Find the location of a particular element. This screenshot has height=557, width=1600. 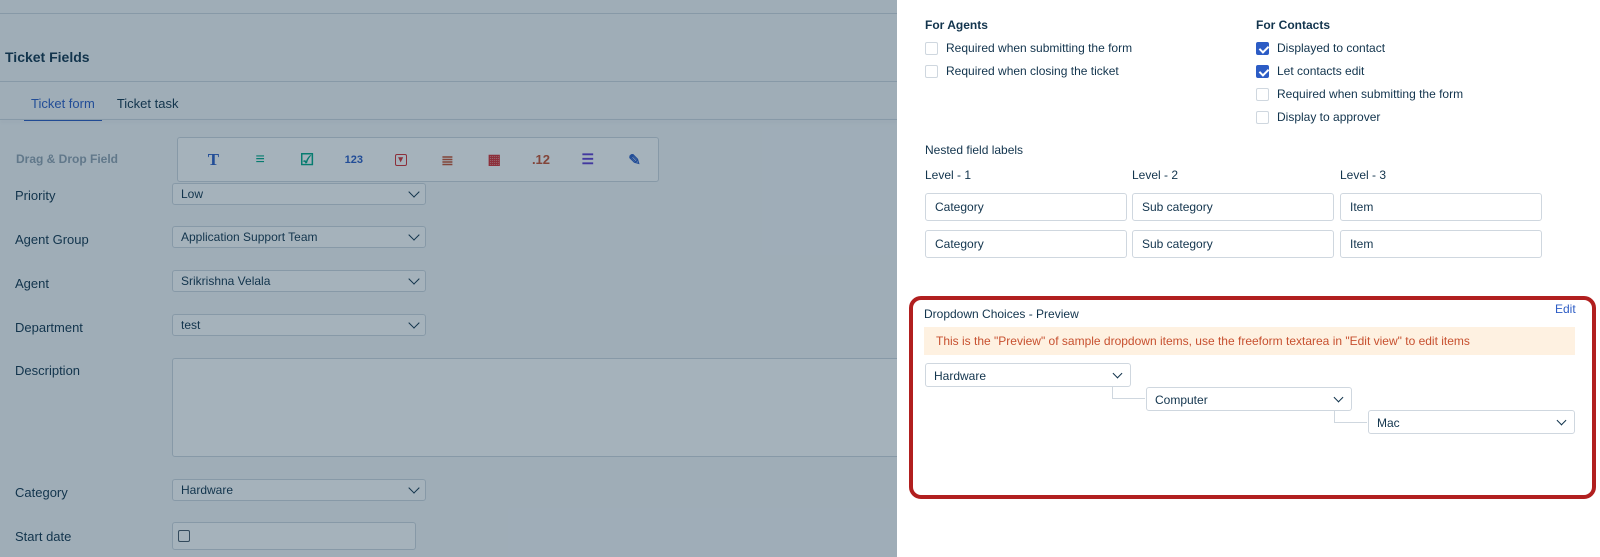

contact-edit-row: Let contacts edit is located at coordinates (1310, 71).